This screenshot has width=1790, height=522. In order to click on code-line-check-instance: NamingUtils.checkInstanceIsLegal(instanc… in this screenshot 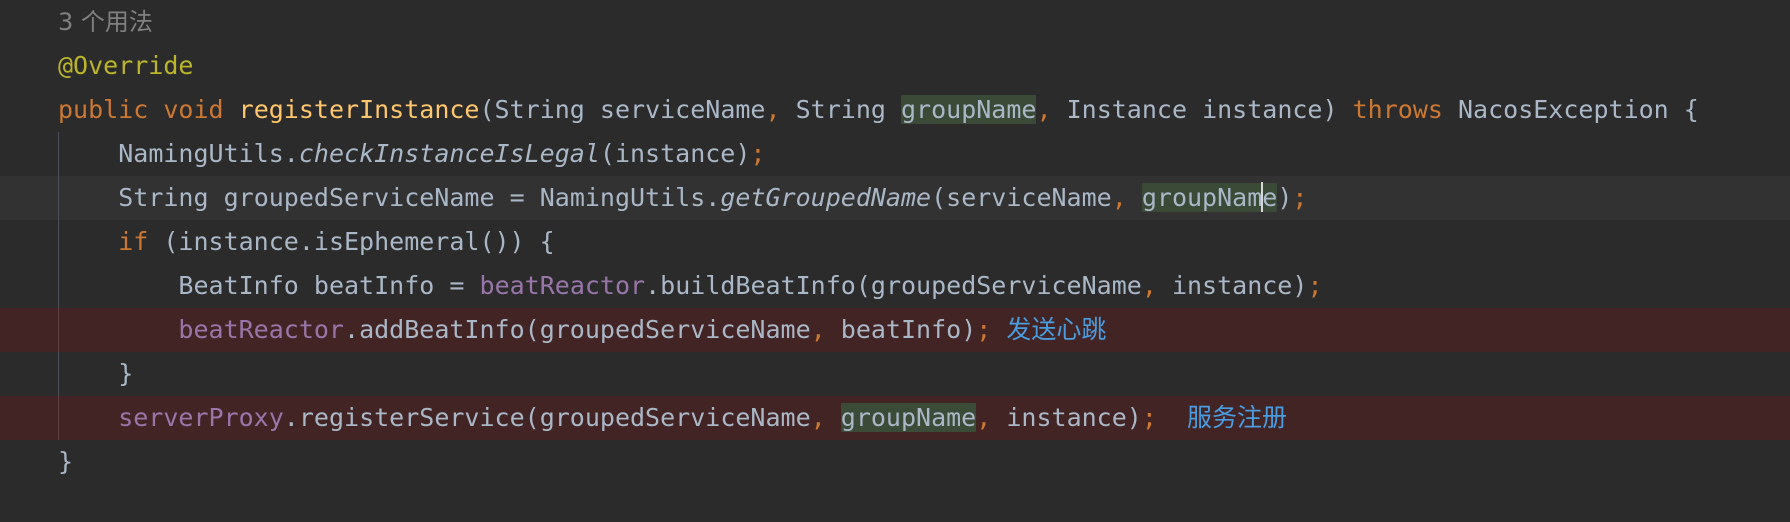, I will do `click(895, 154)`.